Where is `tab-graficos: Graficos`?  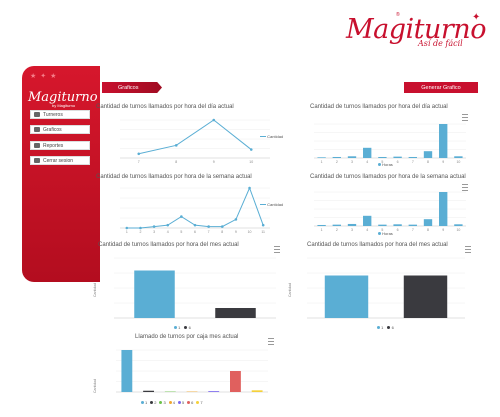 tab-graficos: Graficos is located at coordinates (132, 87).